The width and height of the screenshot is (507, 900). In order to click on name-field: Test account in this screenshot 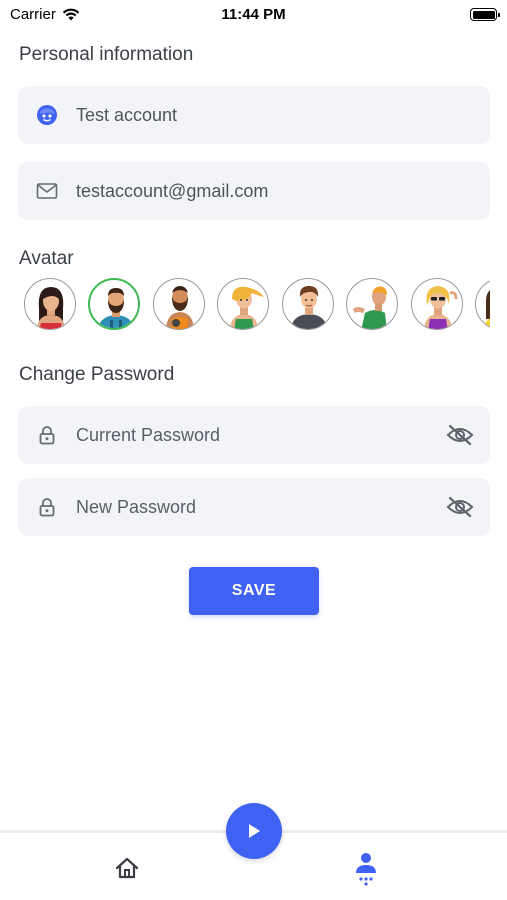, I will do `click(254, 115)`.